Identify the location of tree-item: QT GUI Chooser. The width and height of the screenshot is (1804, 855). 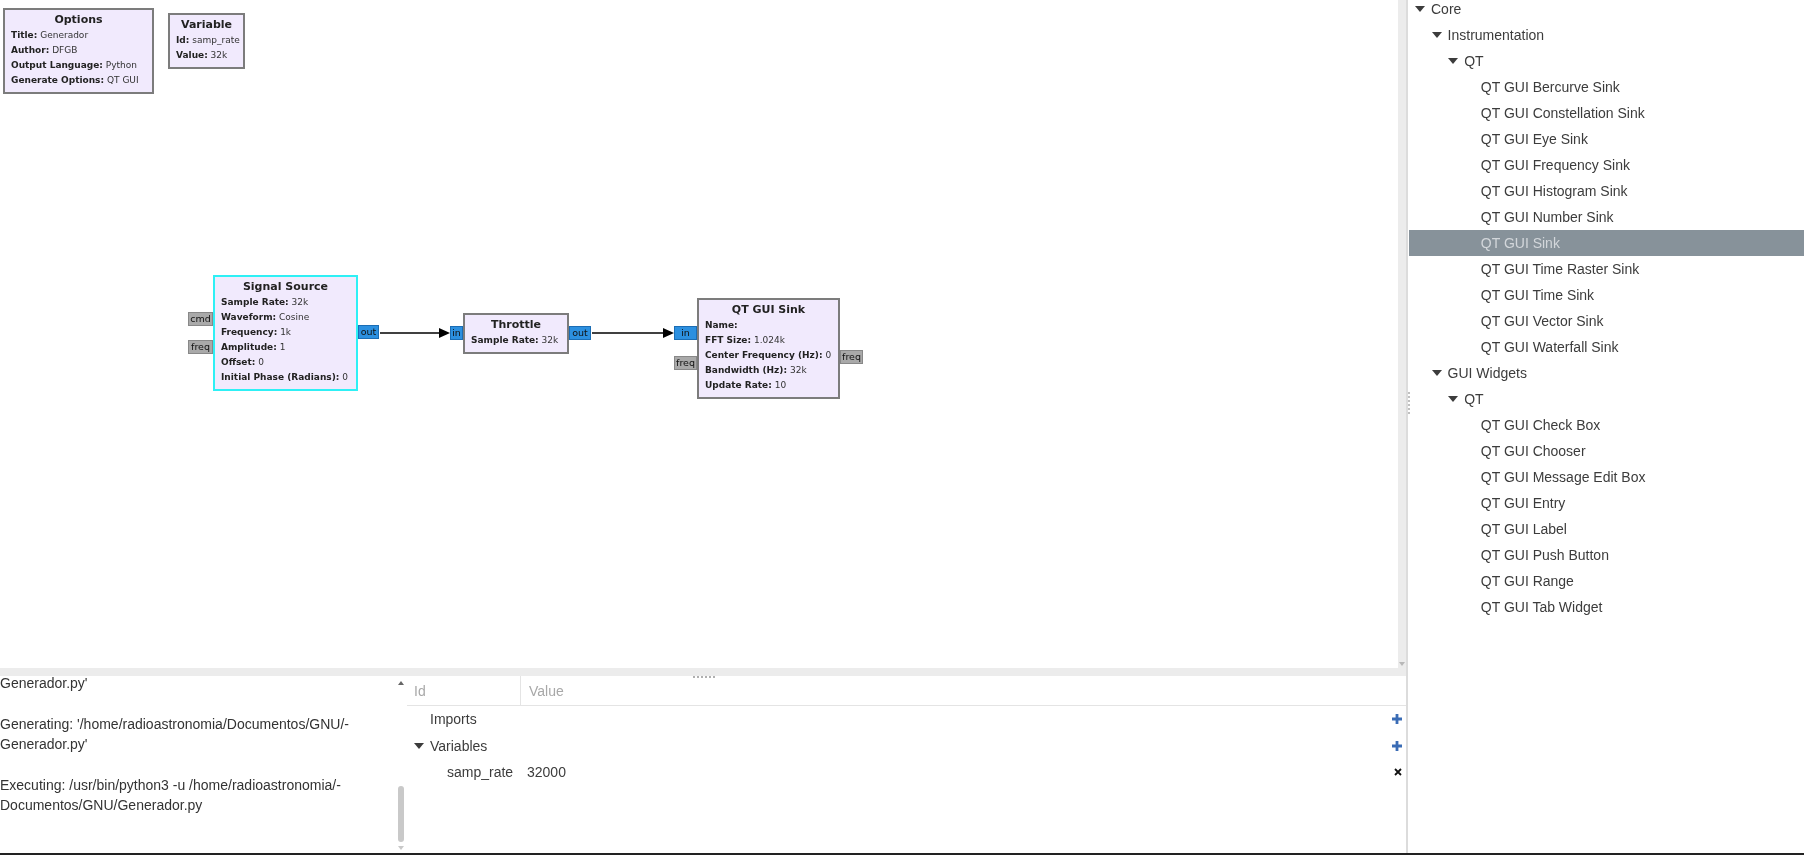
(1606, 451).